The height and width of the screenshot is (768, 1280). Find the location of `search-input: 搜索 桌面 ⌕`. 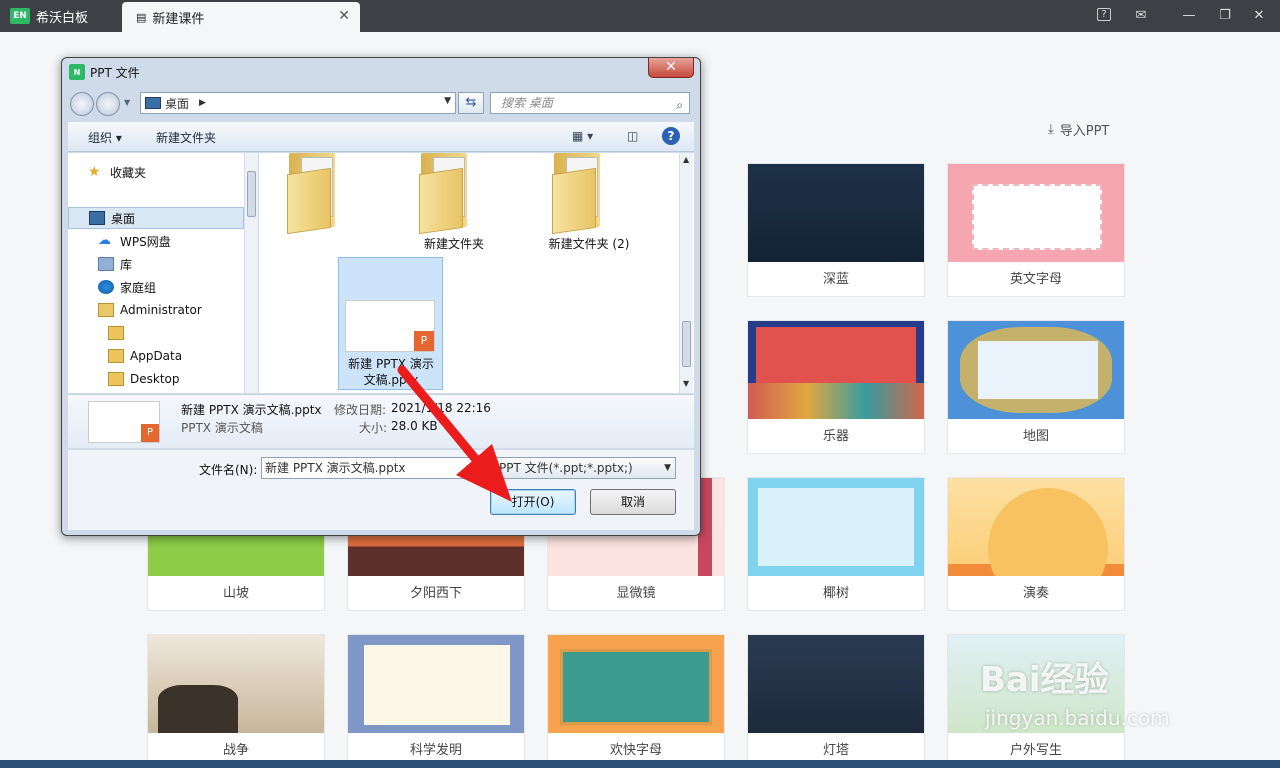

search-input: 搜索 桌面 ⌕ is located at coordinates (590, 103).